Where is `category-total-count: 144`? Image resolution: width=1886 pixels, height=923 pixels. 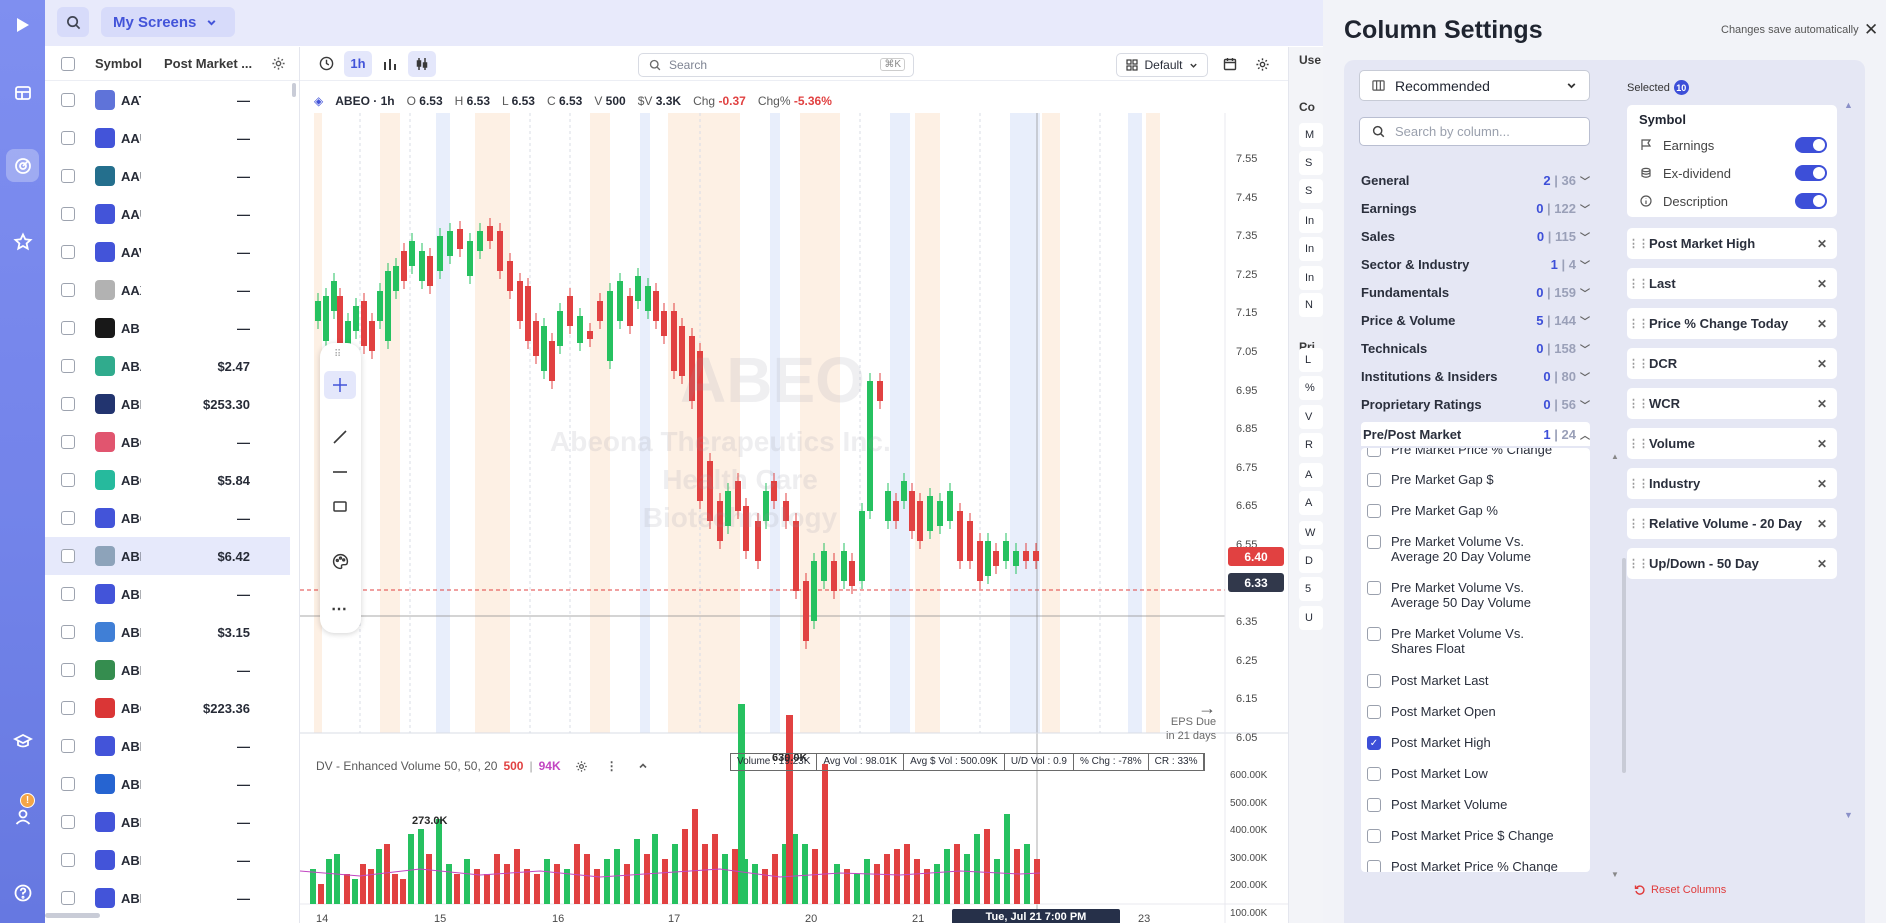
category-total-count: 144 is located at coordinates (1565, 320).